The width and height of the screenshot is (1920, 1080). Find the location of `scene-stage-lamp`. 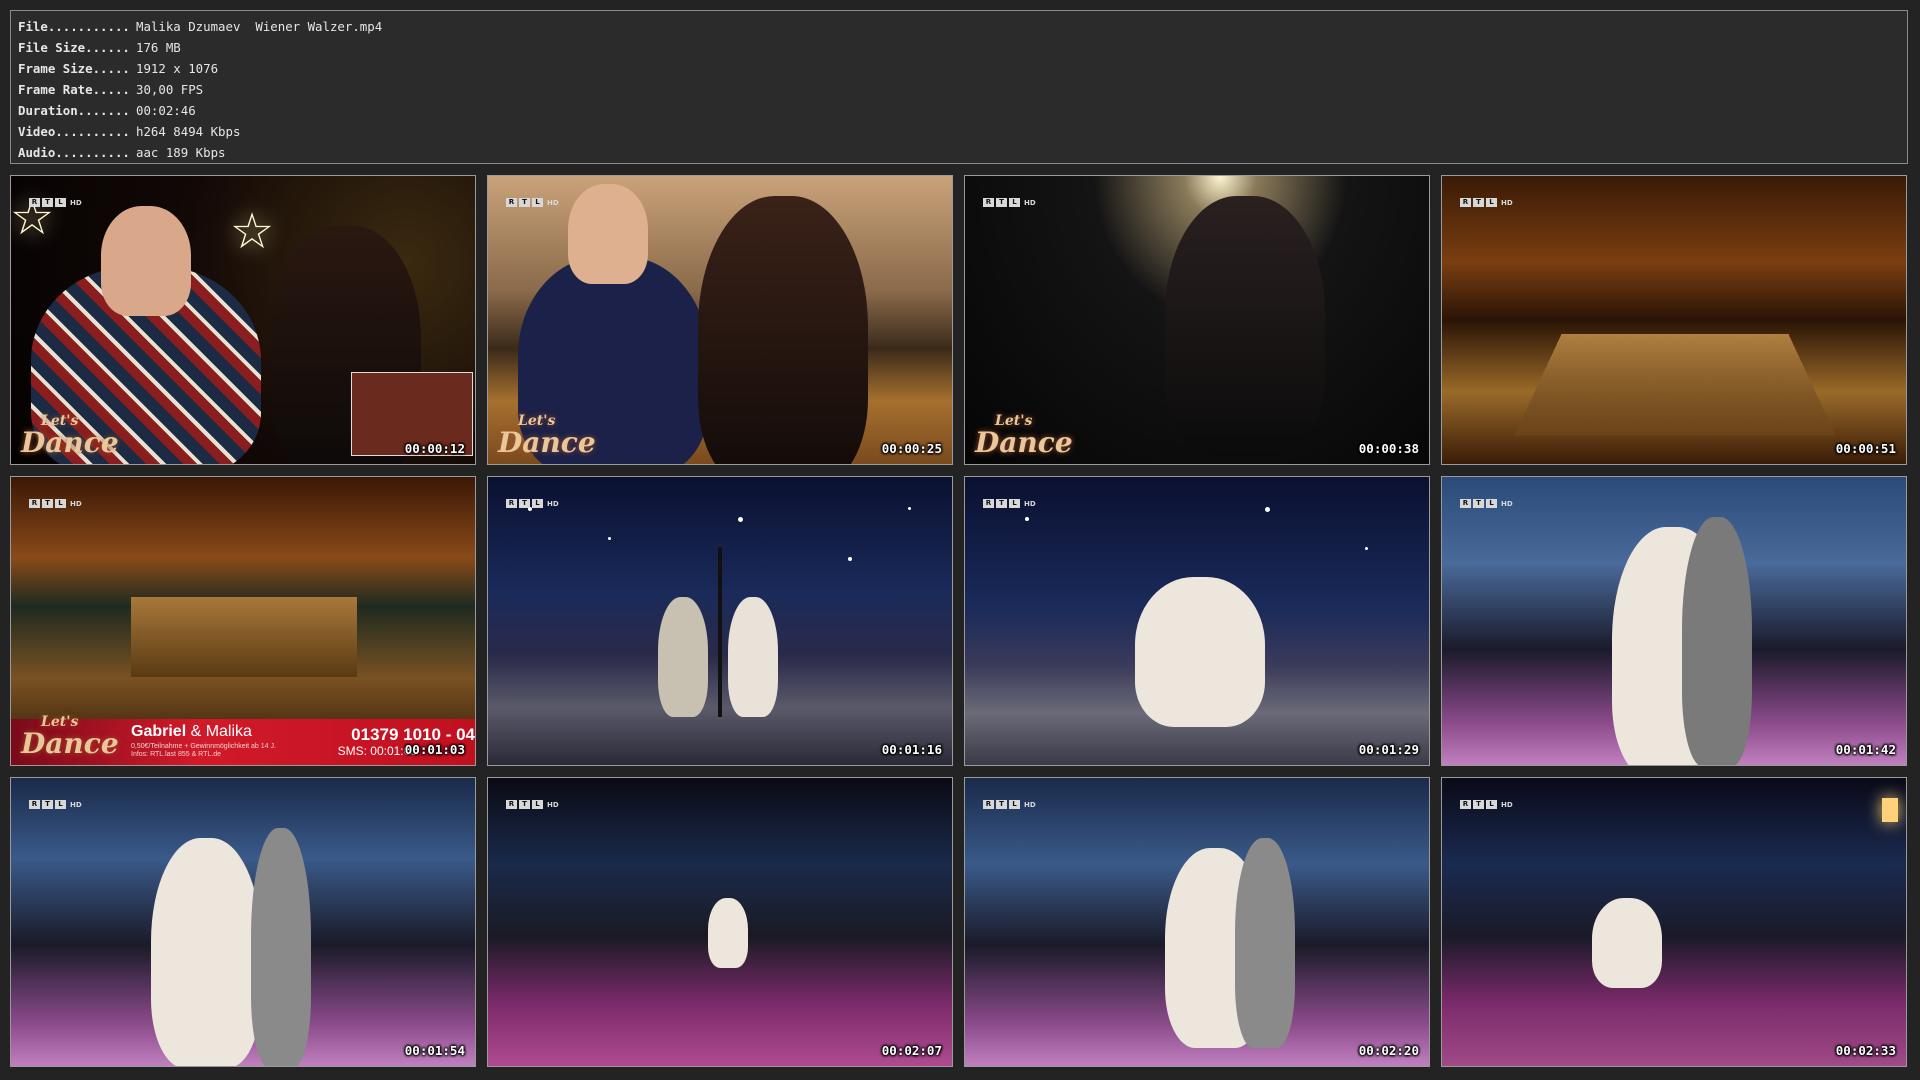

scene-stage-lamp is located at coordinates (1674, 922).